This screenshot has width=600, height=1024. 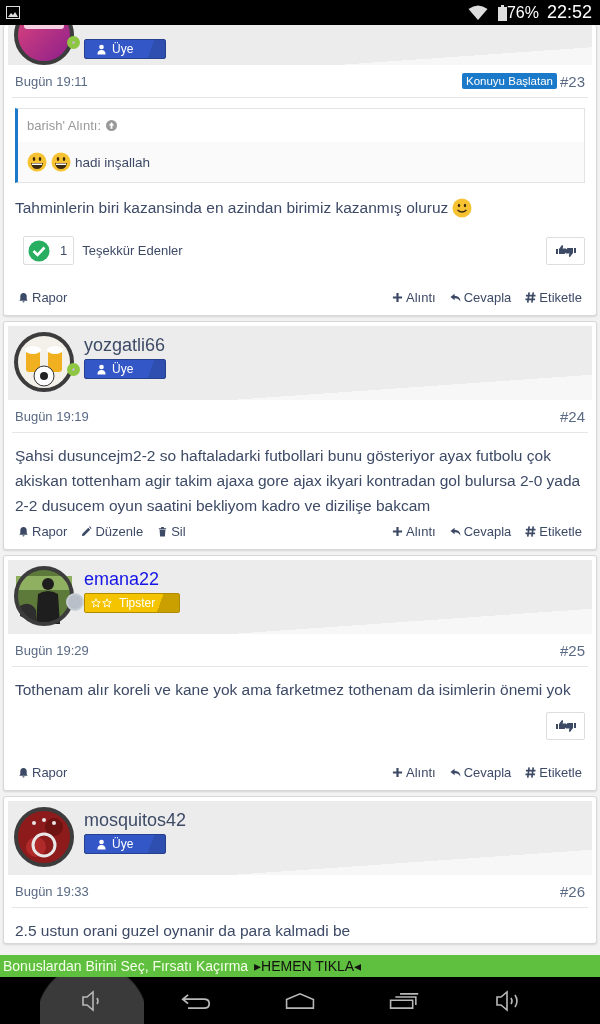 I want to click on ad-banner: Bonuslardan Birini Seç, Fırsatı Kaçırma ▸HEMEN TIKLA◂, so click(x=300, y=966).